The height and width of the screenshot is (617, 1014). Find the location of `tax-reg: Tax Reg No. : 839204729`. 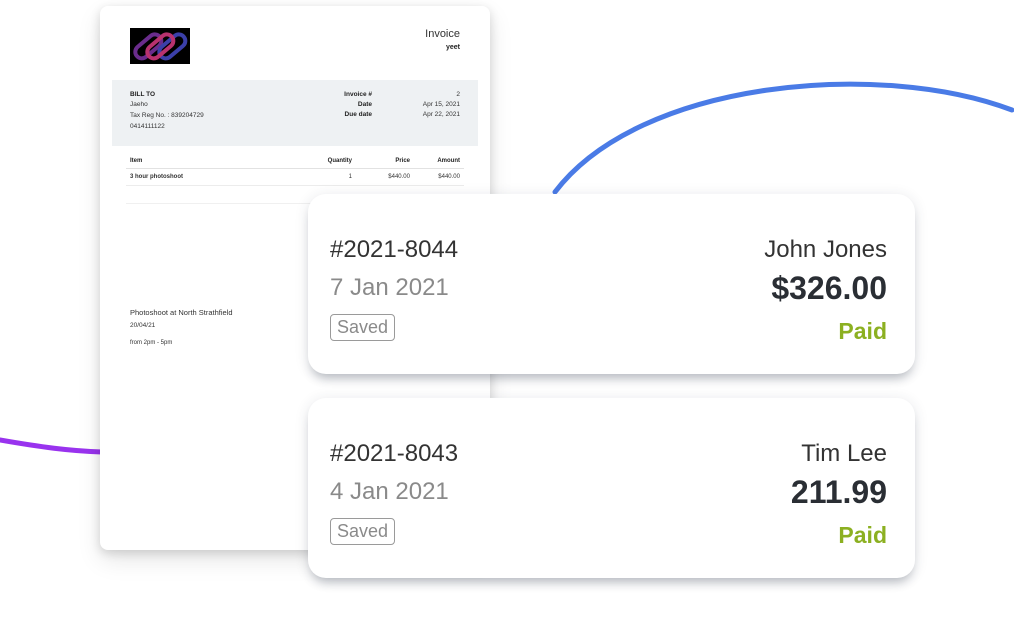

tax-reg: Tax Reg No. : 839204729 is located at coordinates (167, 115).